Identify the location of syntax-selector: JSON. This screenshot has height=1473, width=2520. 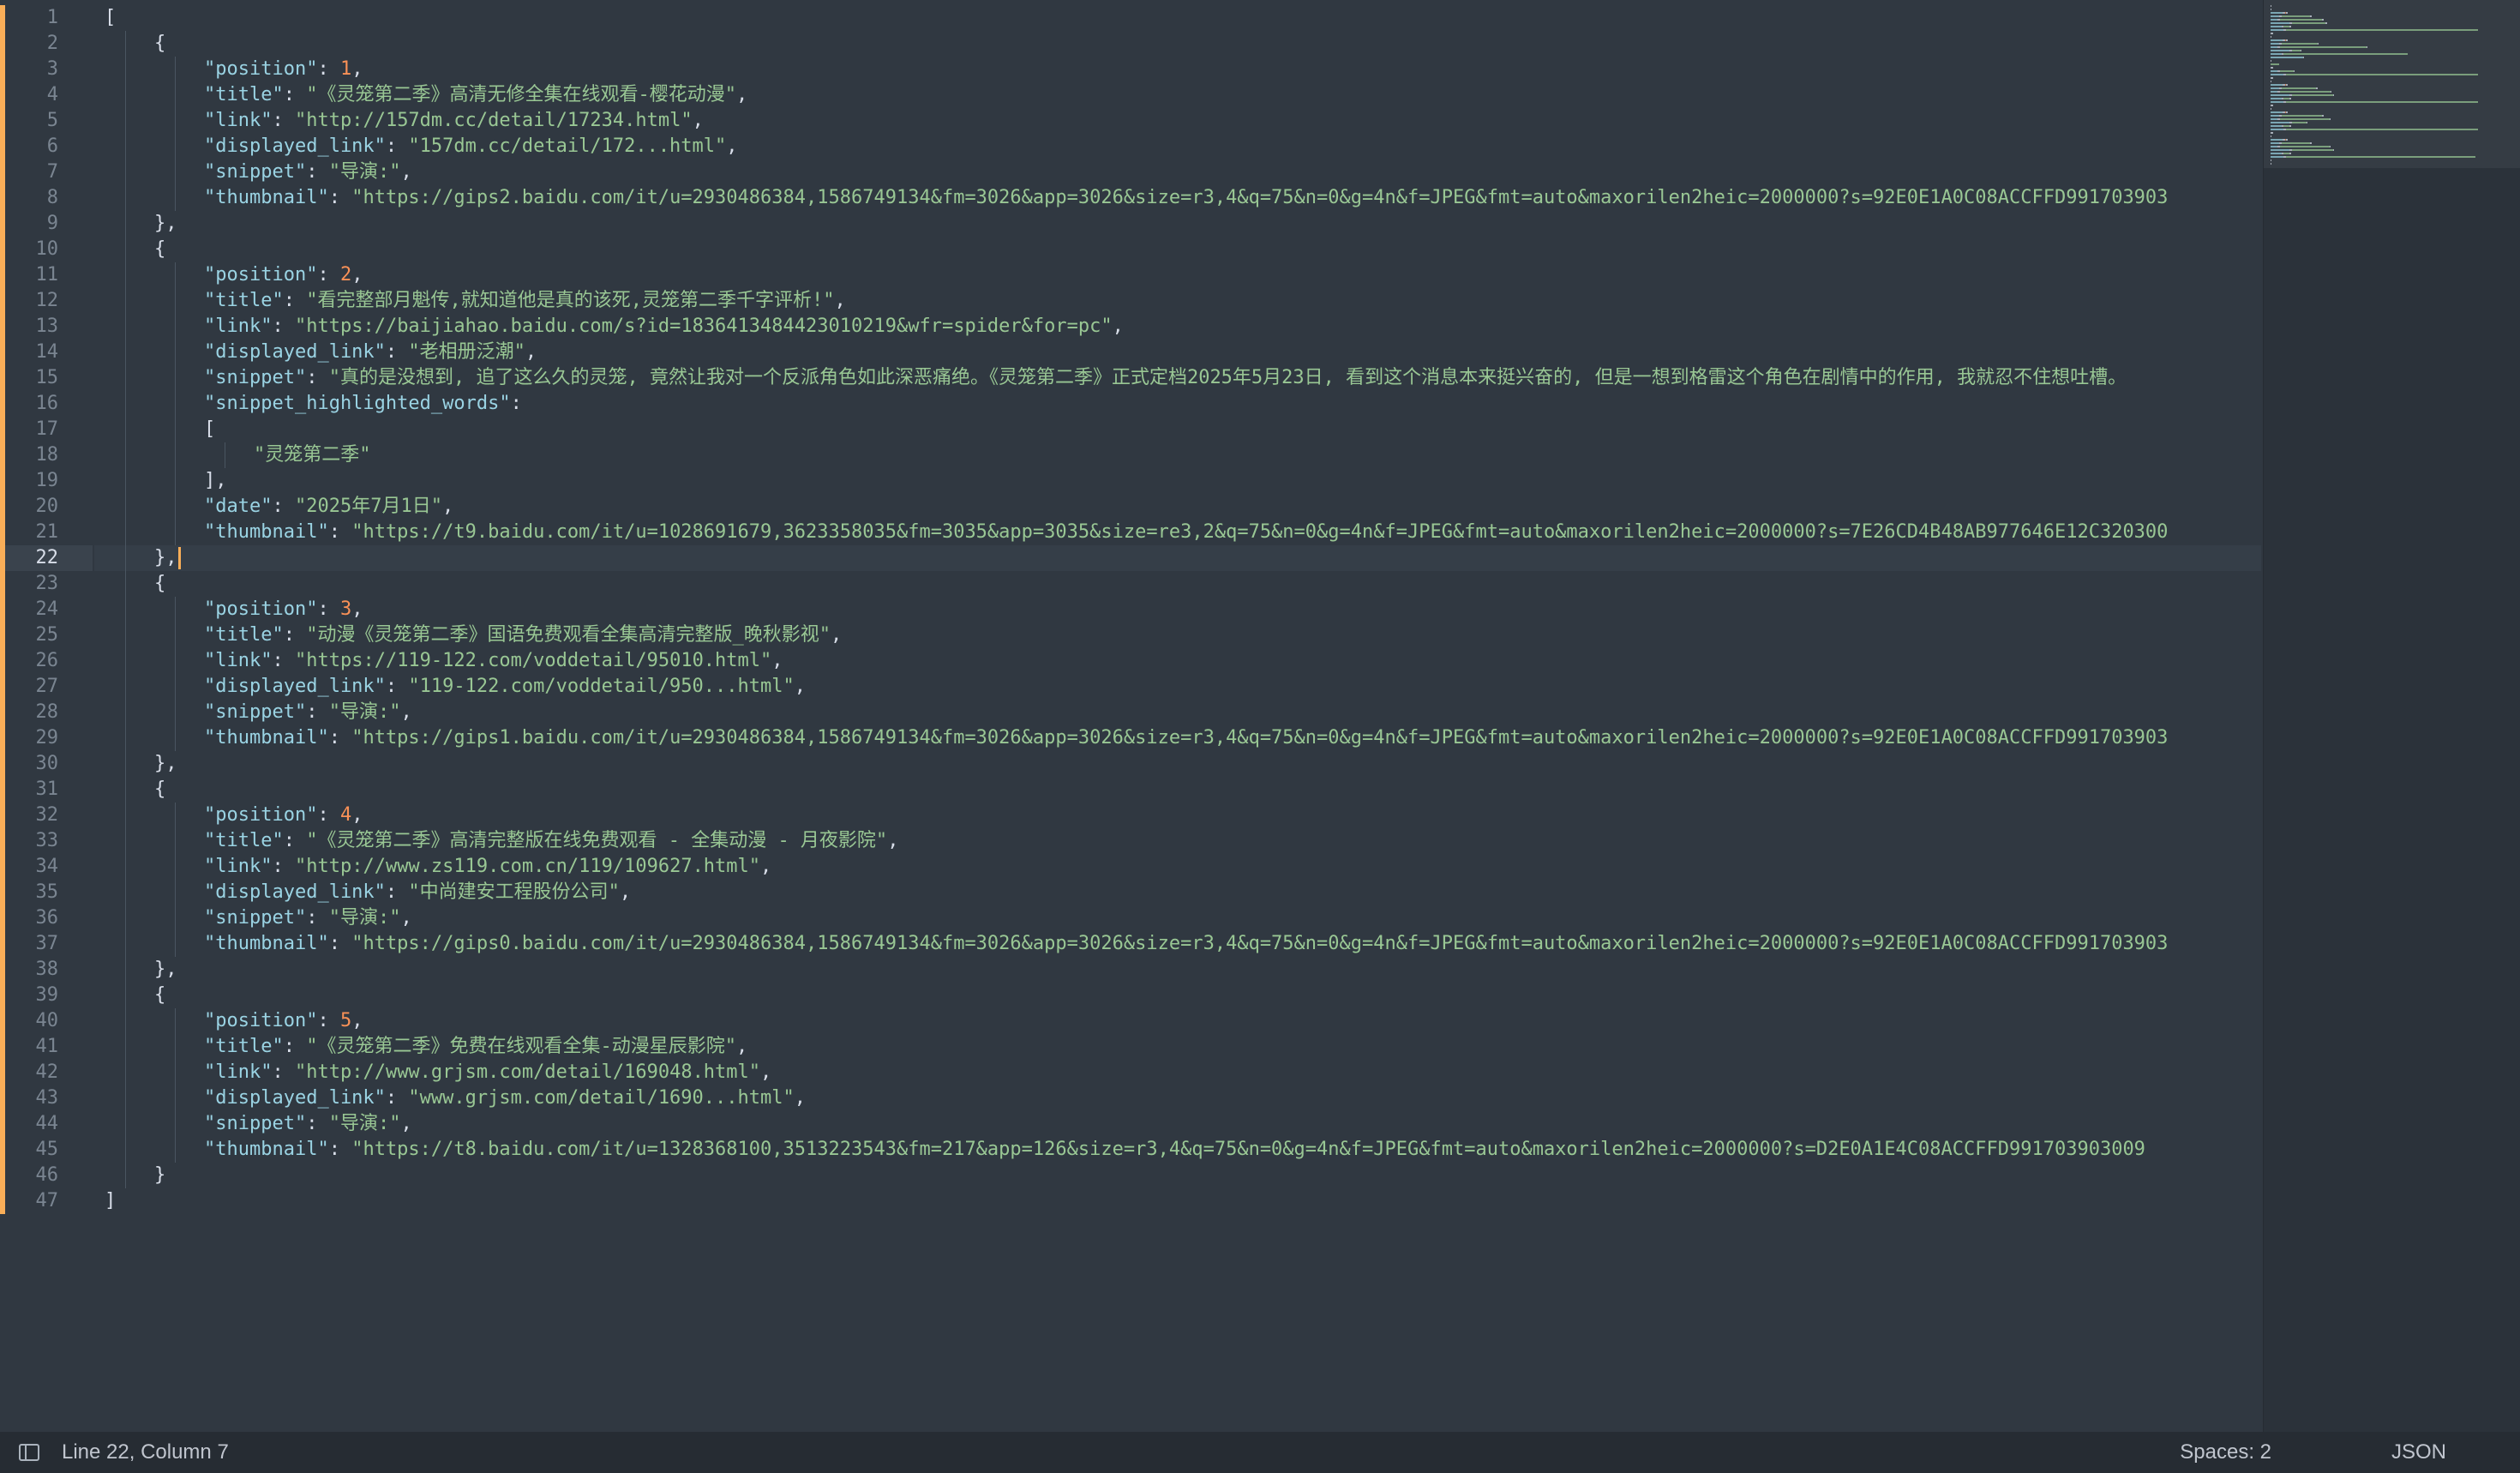
(2418, 1452).